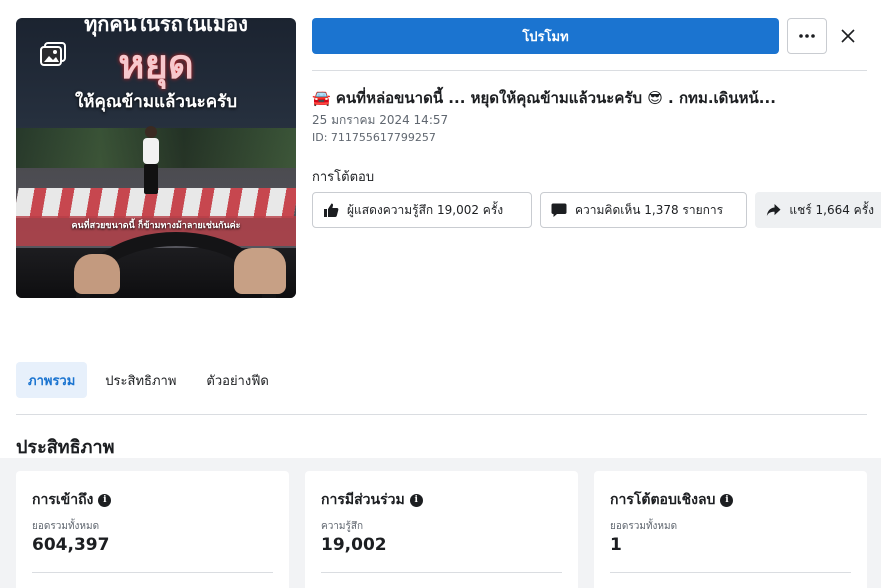 Image resolution: width=881 pixels, height=588 pixels. Describe the element at coordinates (831, 209) in the screenshot. I see `shares-label: แชร์ 1,664 ครั้ง` at that location.